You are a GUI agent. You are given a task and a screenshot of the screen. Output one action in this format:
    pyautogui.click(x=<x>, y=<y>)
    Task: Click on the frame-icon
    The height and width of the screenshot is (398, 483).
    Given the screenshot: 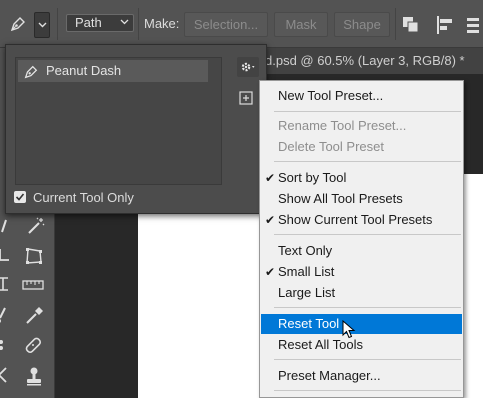 What is the action you would take?
    pyautogui.click(x=5, y=284)
    